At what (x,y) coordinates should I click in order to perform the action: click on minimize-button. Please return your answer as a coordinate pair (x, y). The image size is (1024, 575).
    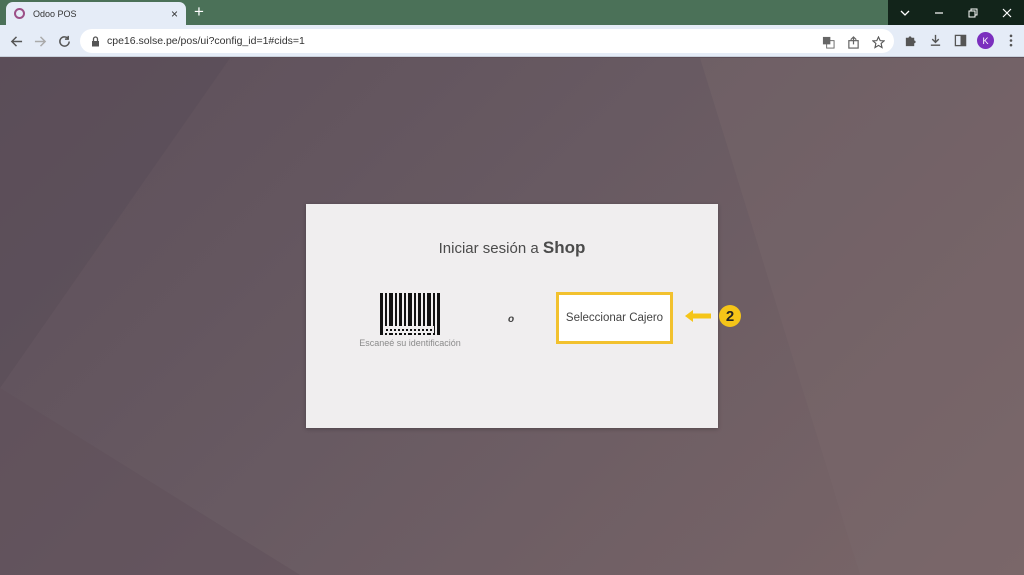
    Looking at the image, I should click on (939, 12).